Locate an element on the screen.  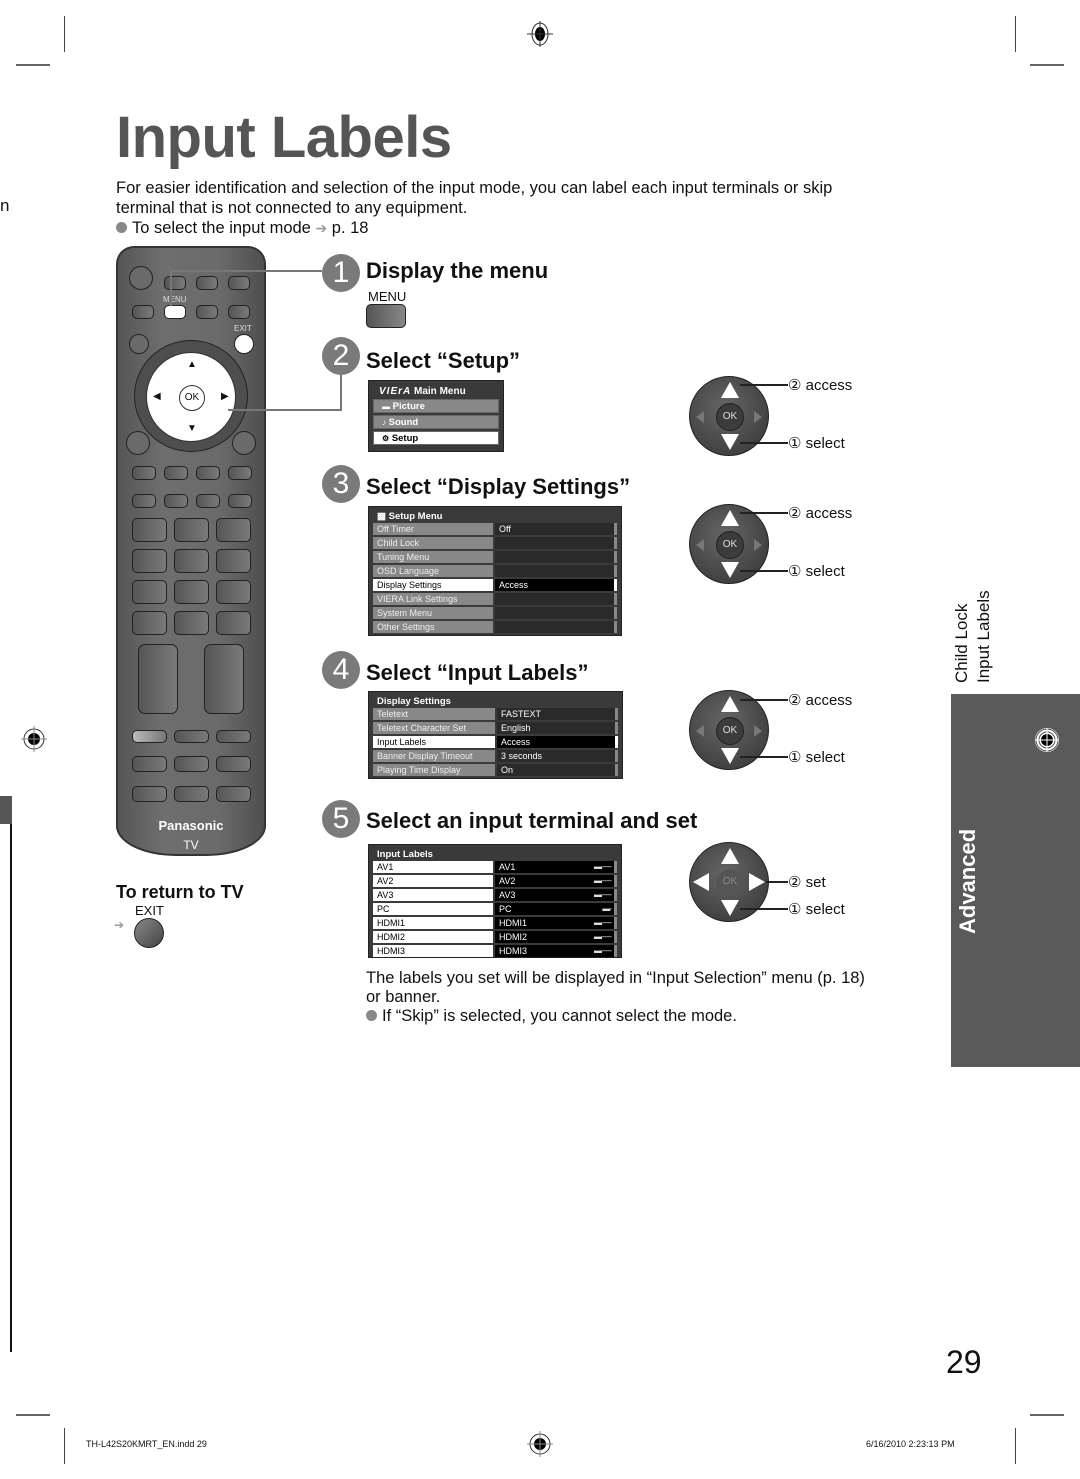
channel-rocker is located at coordinates (224, 679).